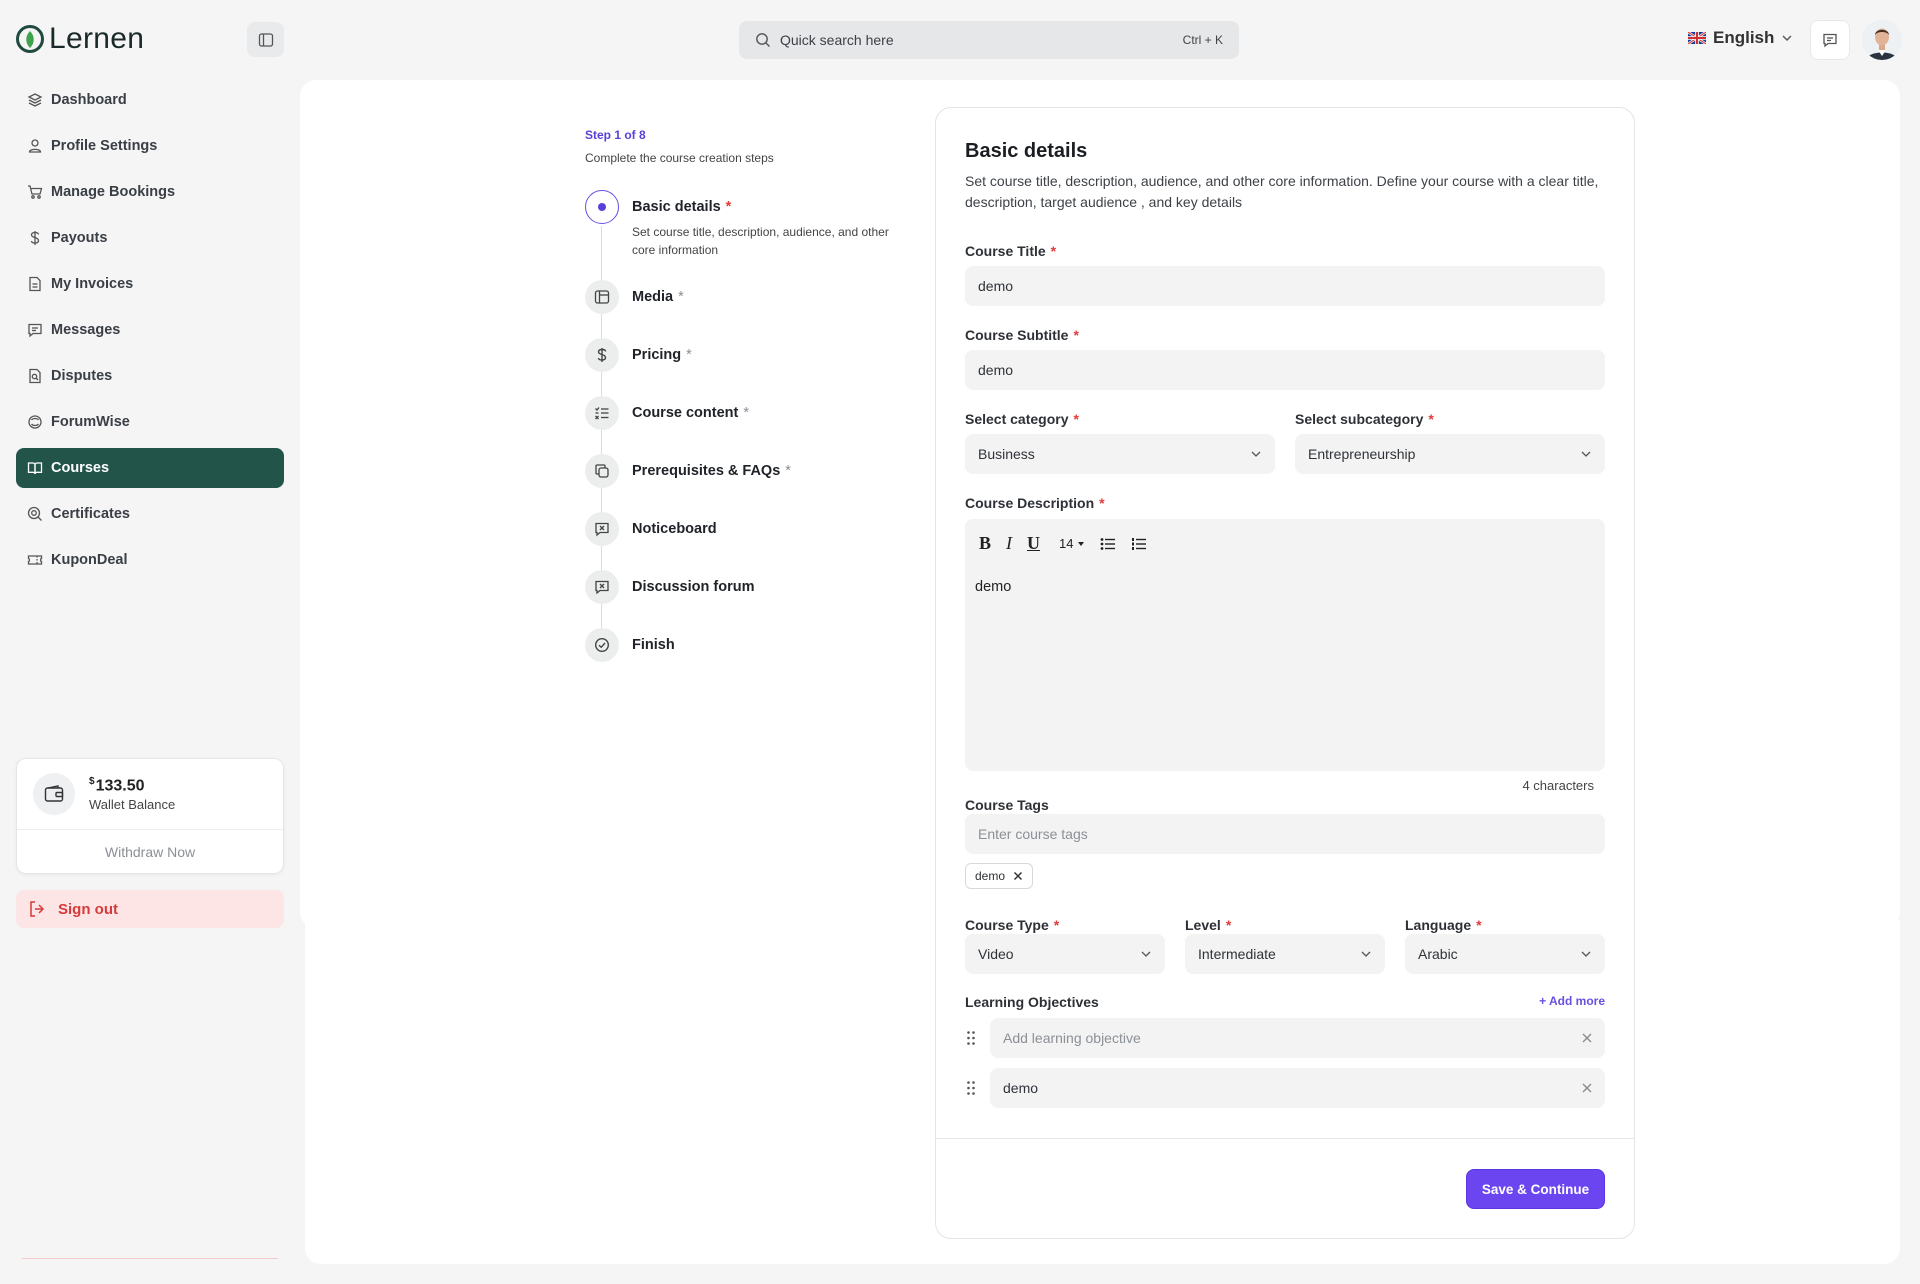  What do you see at coordinates (1285, 645) in the screenshot?
I see `course-description-editor: B I U 14 demo` at bounding box center [1285, 645].